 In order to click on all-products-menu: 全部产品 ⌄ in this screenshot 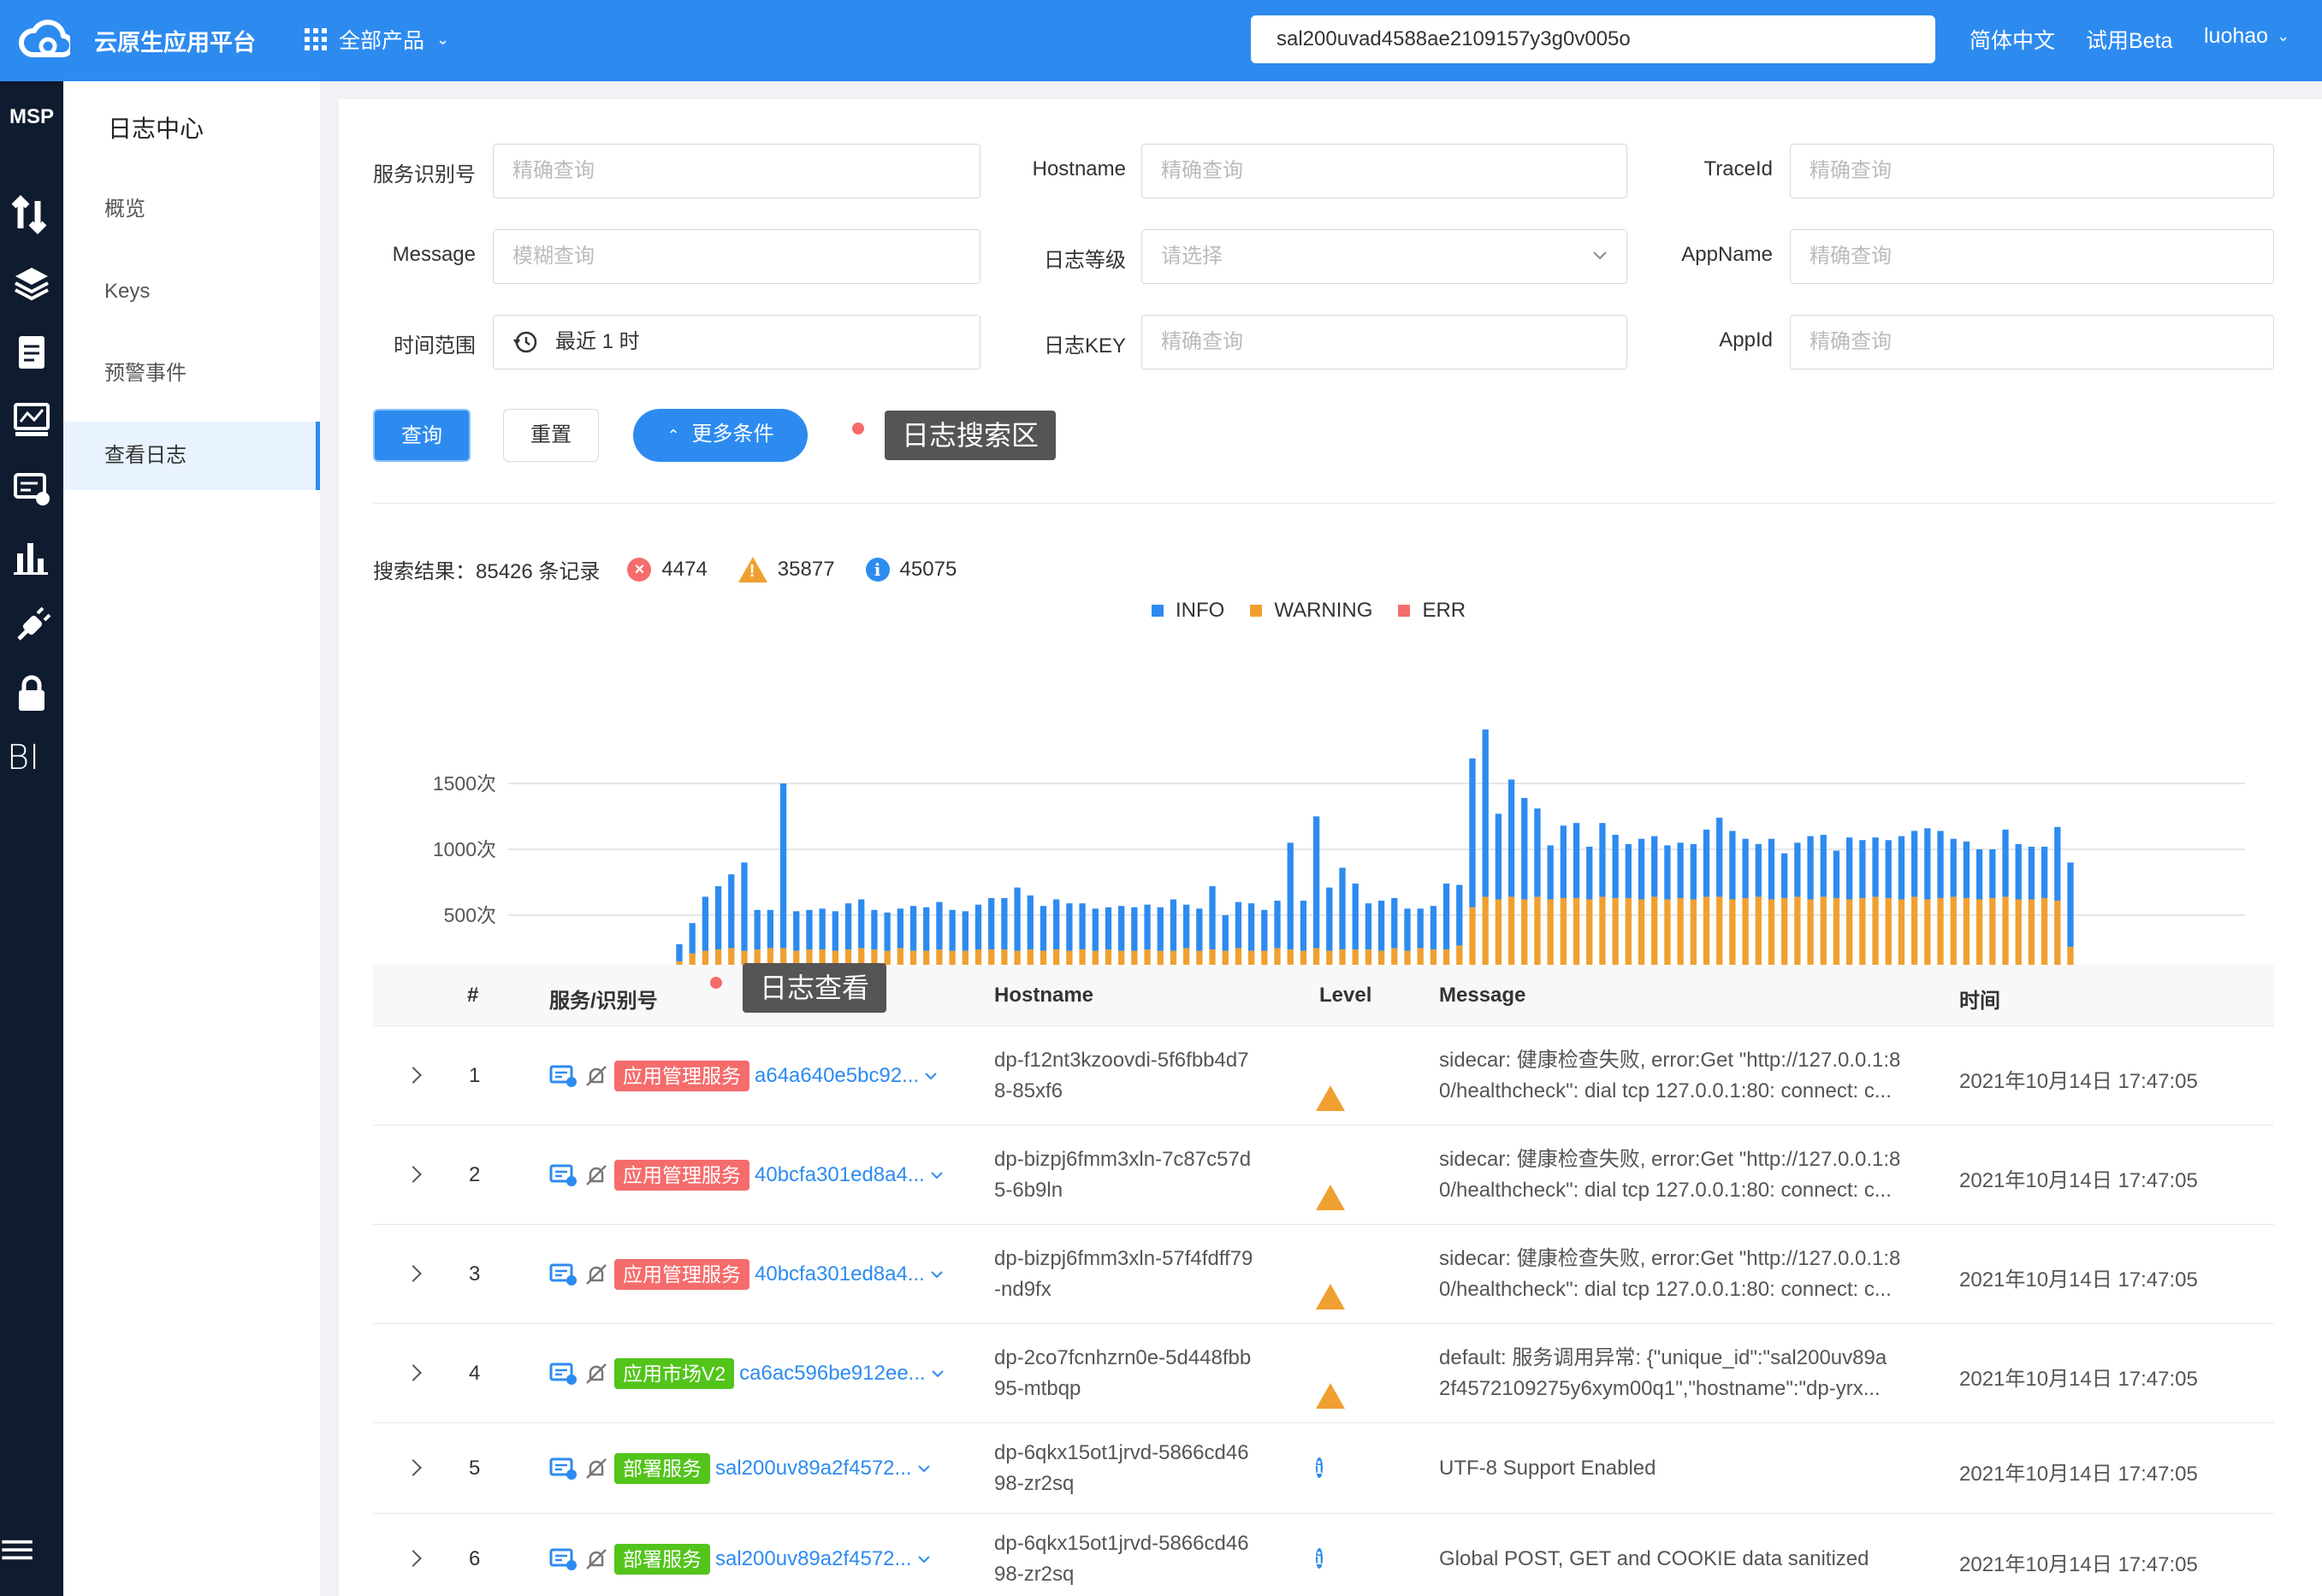, I will do `click(377, 40)`.